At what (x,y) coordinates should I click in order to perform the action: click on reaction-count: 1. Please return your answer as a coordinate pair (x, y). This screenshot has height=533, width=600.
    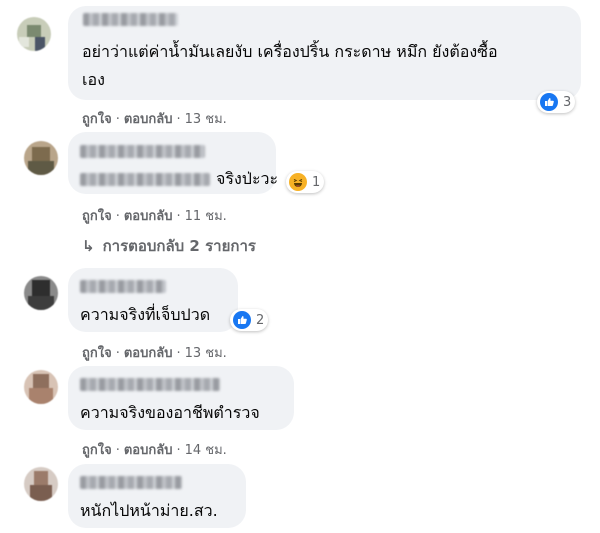
    Looking at the image, I should click on (316, 182).